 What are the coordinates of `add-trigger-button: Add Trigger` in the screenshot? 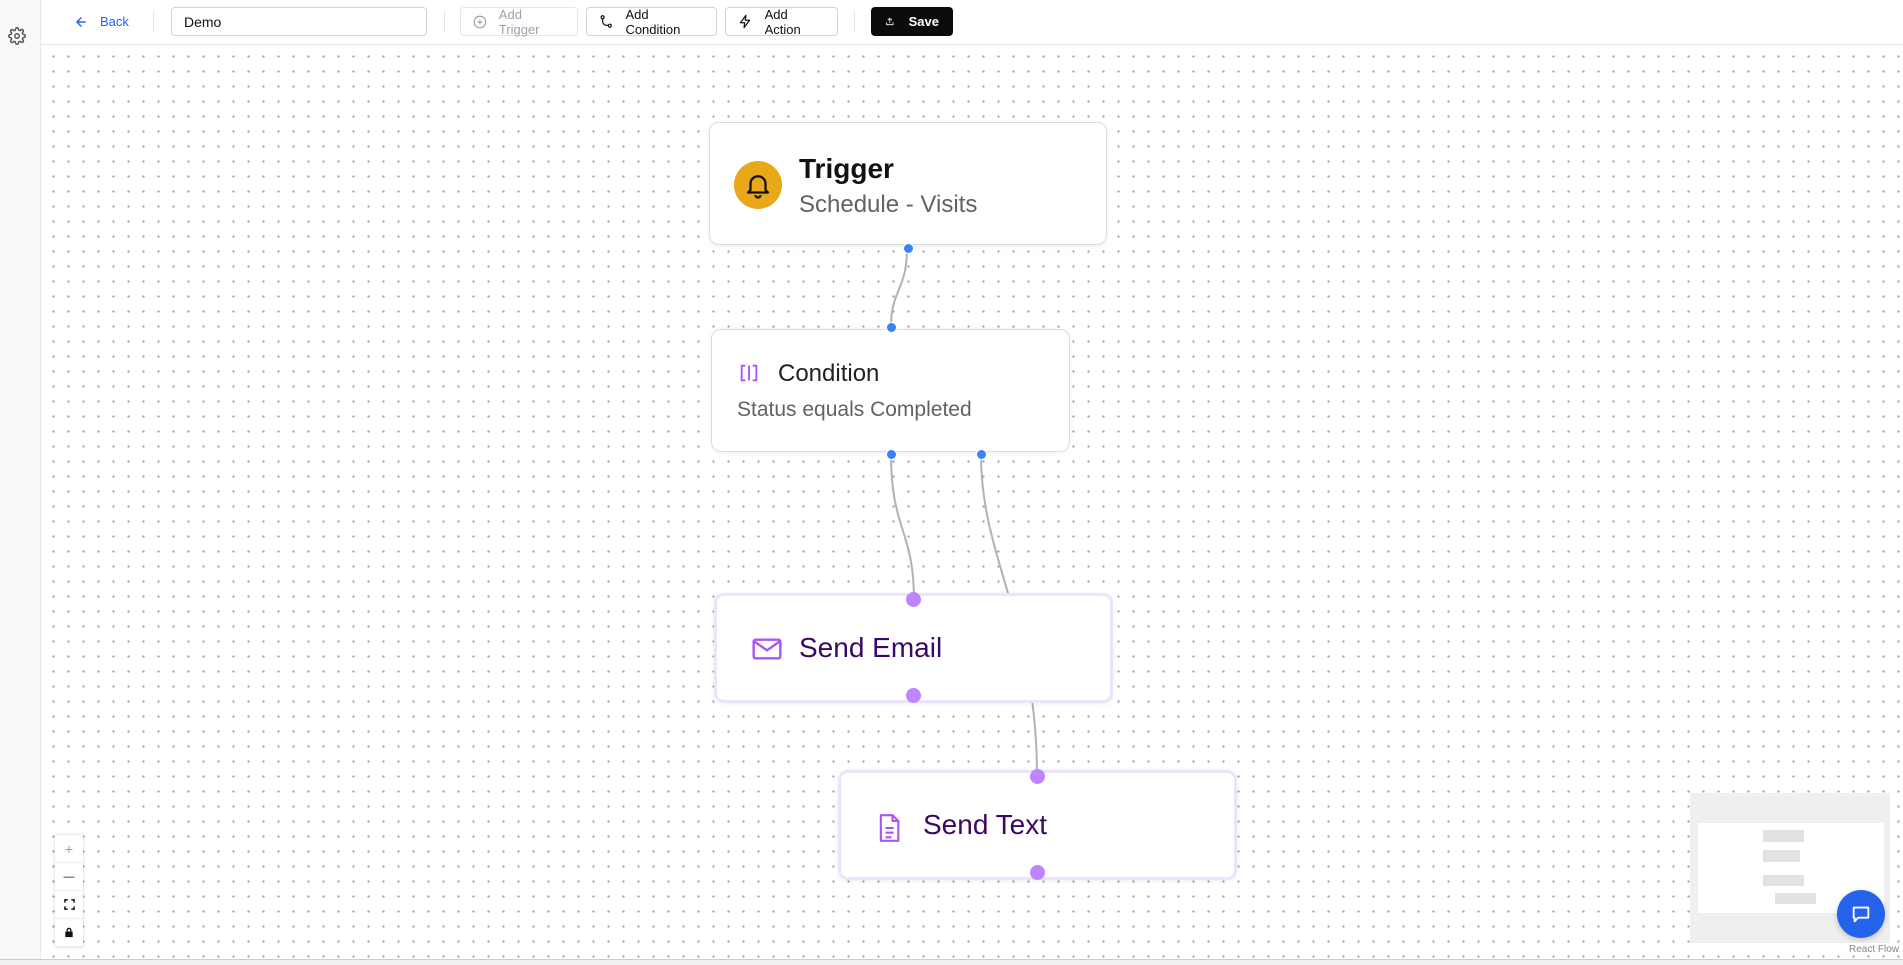 It's located at (519, 21).